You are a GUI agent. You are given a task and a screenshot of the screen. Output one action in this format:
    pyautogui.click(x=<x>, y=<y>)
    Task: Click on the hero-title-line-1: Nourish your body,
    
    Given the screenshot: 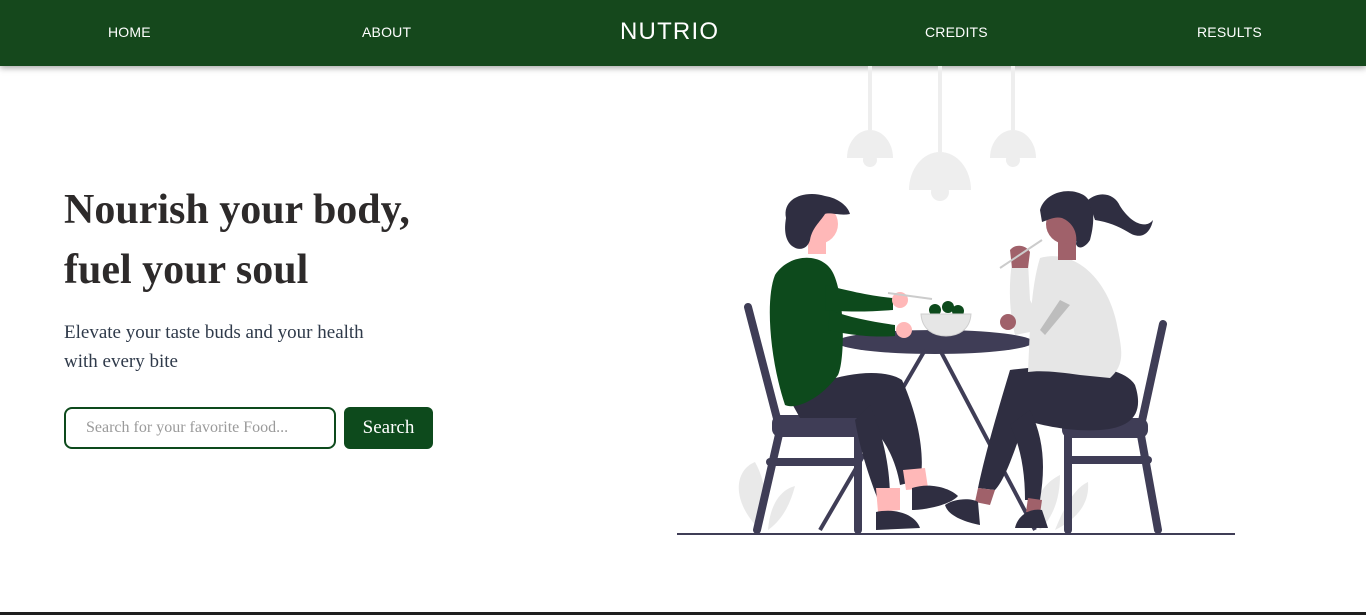 What is the action you would take?
    pyautogui.click(x=237, y=210)
    